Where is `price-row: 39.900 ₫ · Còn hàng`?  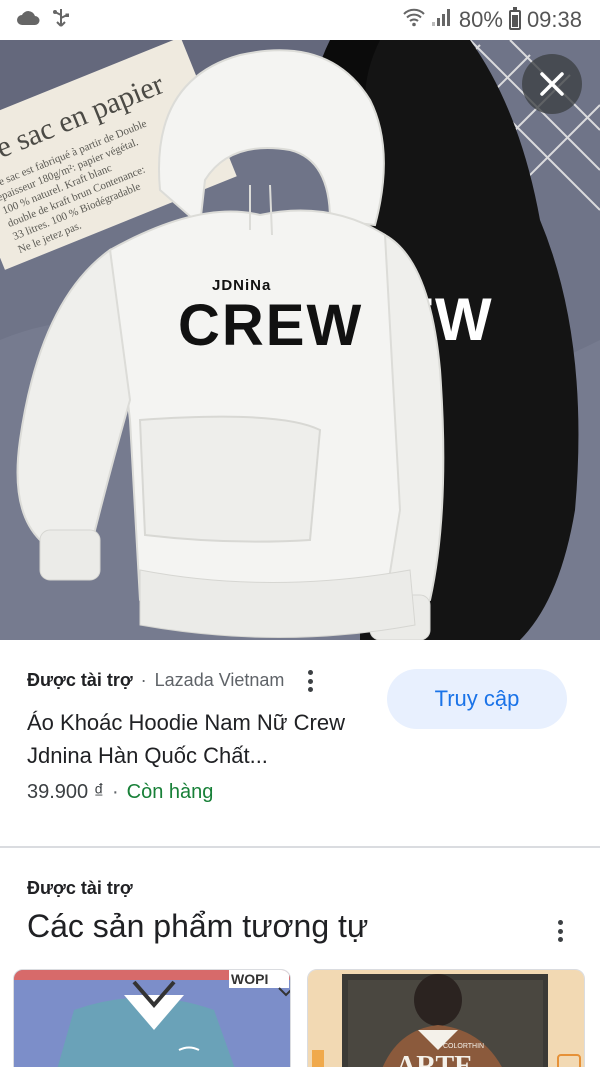 price-row: 39.900 ₫ · Còn hàng is located at coordinates (120, 792).